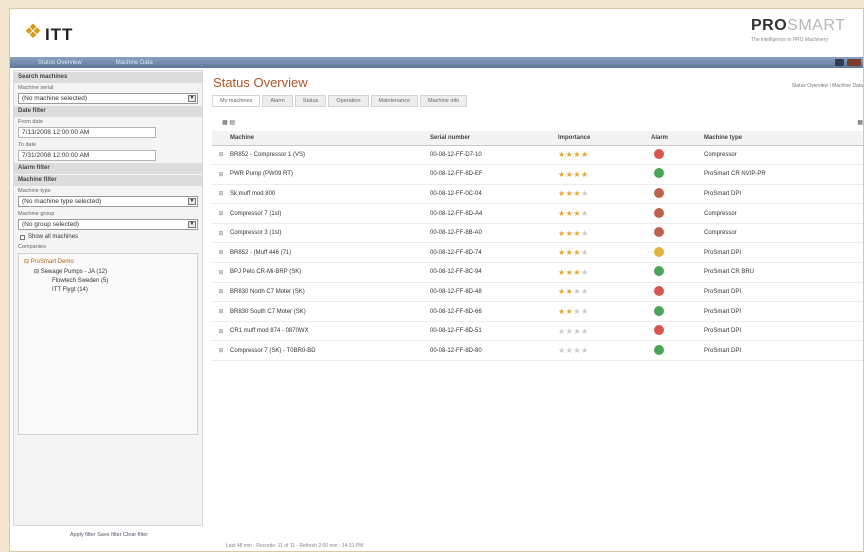  Describe the element at coordinates (330, 253) in the screenshot. I see `cell-machine: BR852 - (Muff 446 (71)` at that location.